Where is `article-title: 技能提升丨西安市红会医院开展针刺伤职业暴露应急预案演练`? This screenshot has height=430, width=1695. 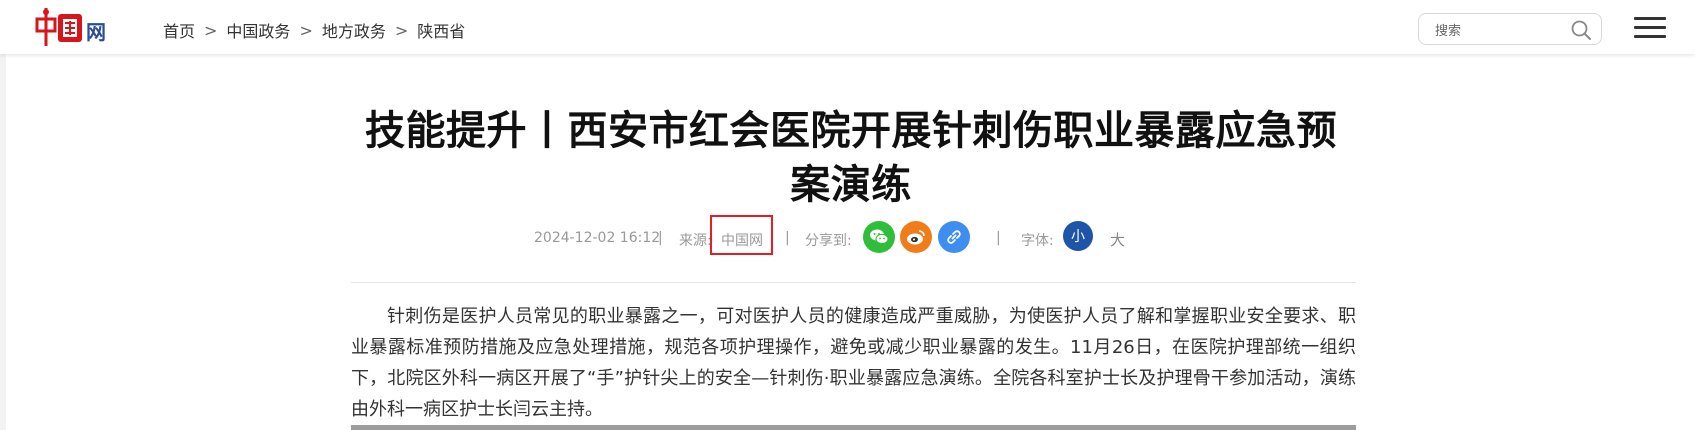
article-title: 技能提升丨西安市红会医院开展针刺伤职业暴露应急预案演练 is located at coordinates (851, 158).